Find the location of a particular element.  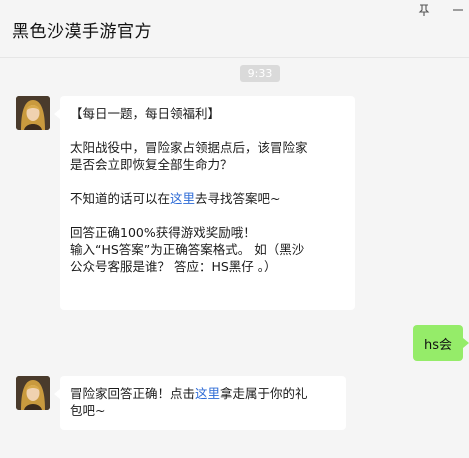

title-bar: 黑色沙漠手游官方 is located at coordinates (234, 29).